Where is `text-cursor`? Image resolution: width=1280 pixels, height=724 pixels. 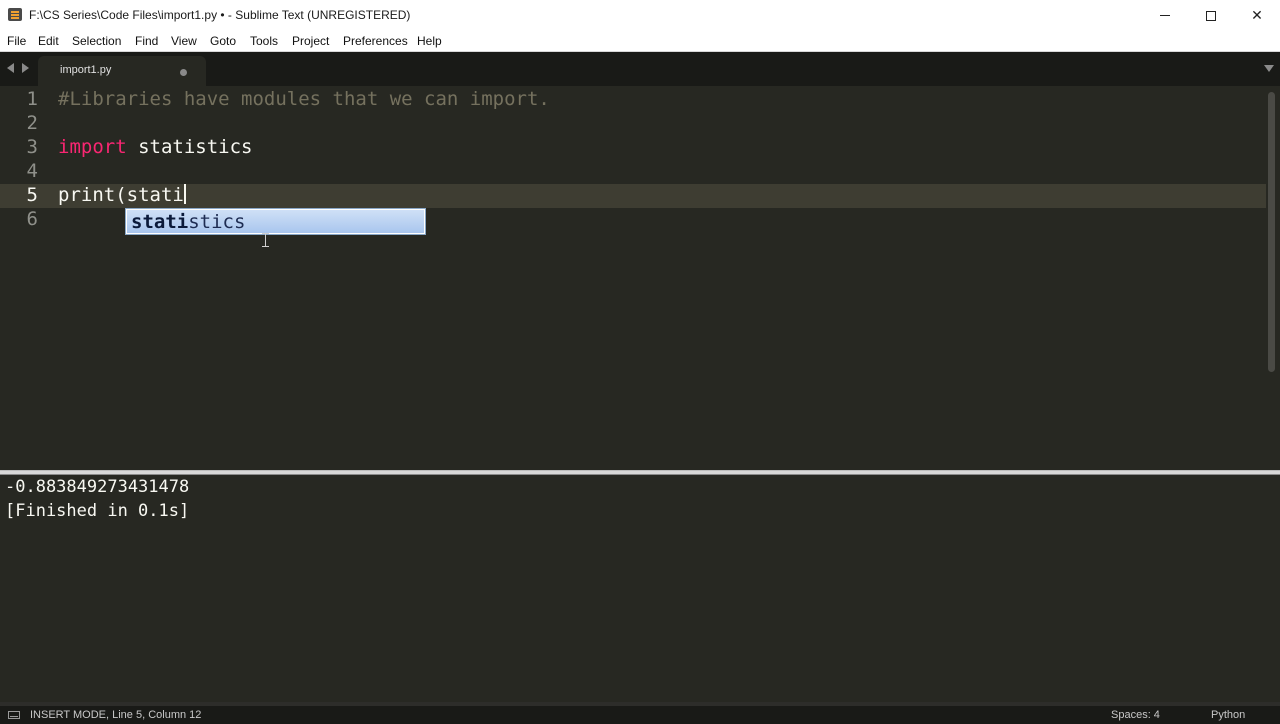 text-cursor is located at coordinates (184, 194).